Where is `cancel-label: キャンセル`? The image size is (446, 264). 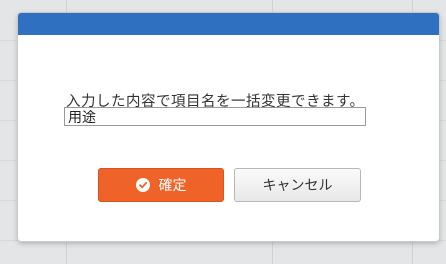 cancel-label: キャンセル is located at coordinates (297, 186).